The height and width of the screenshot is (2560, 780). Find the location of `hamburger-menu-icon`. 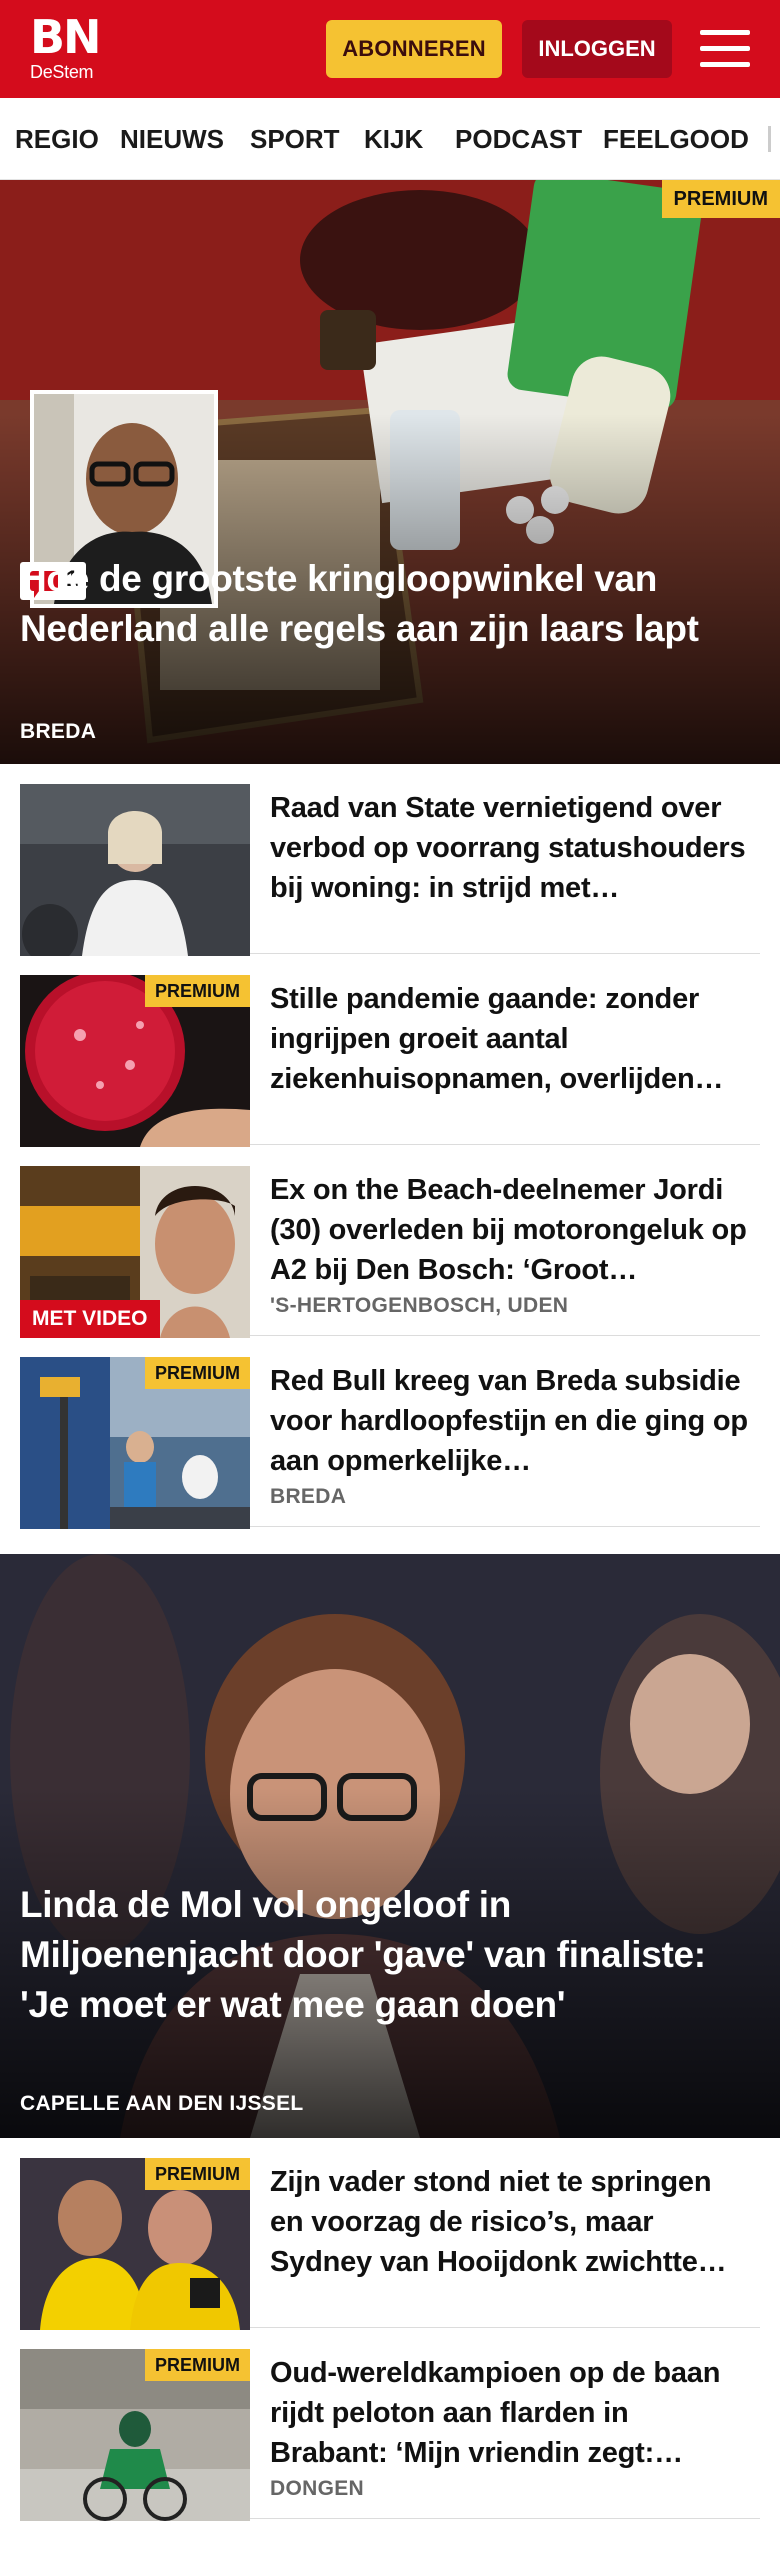

hamburger-menu-icon is located at coordinates (725, 49).